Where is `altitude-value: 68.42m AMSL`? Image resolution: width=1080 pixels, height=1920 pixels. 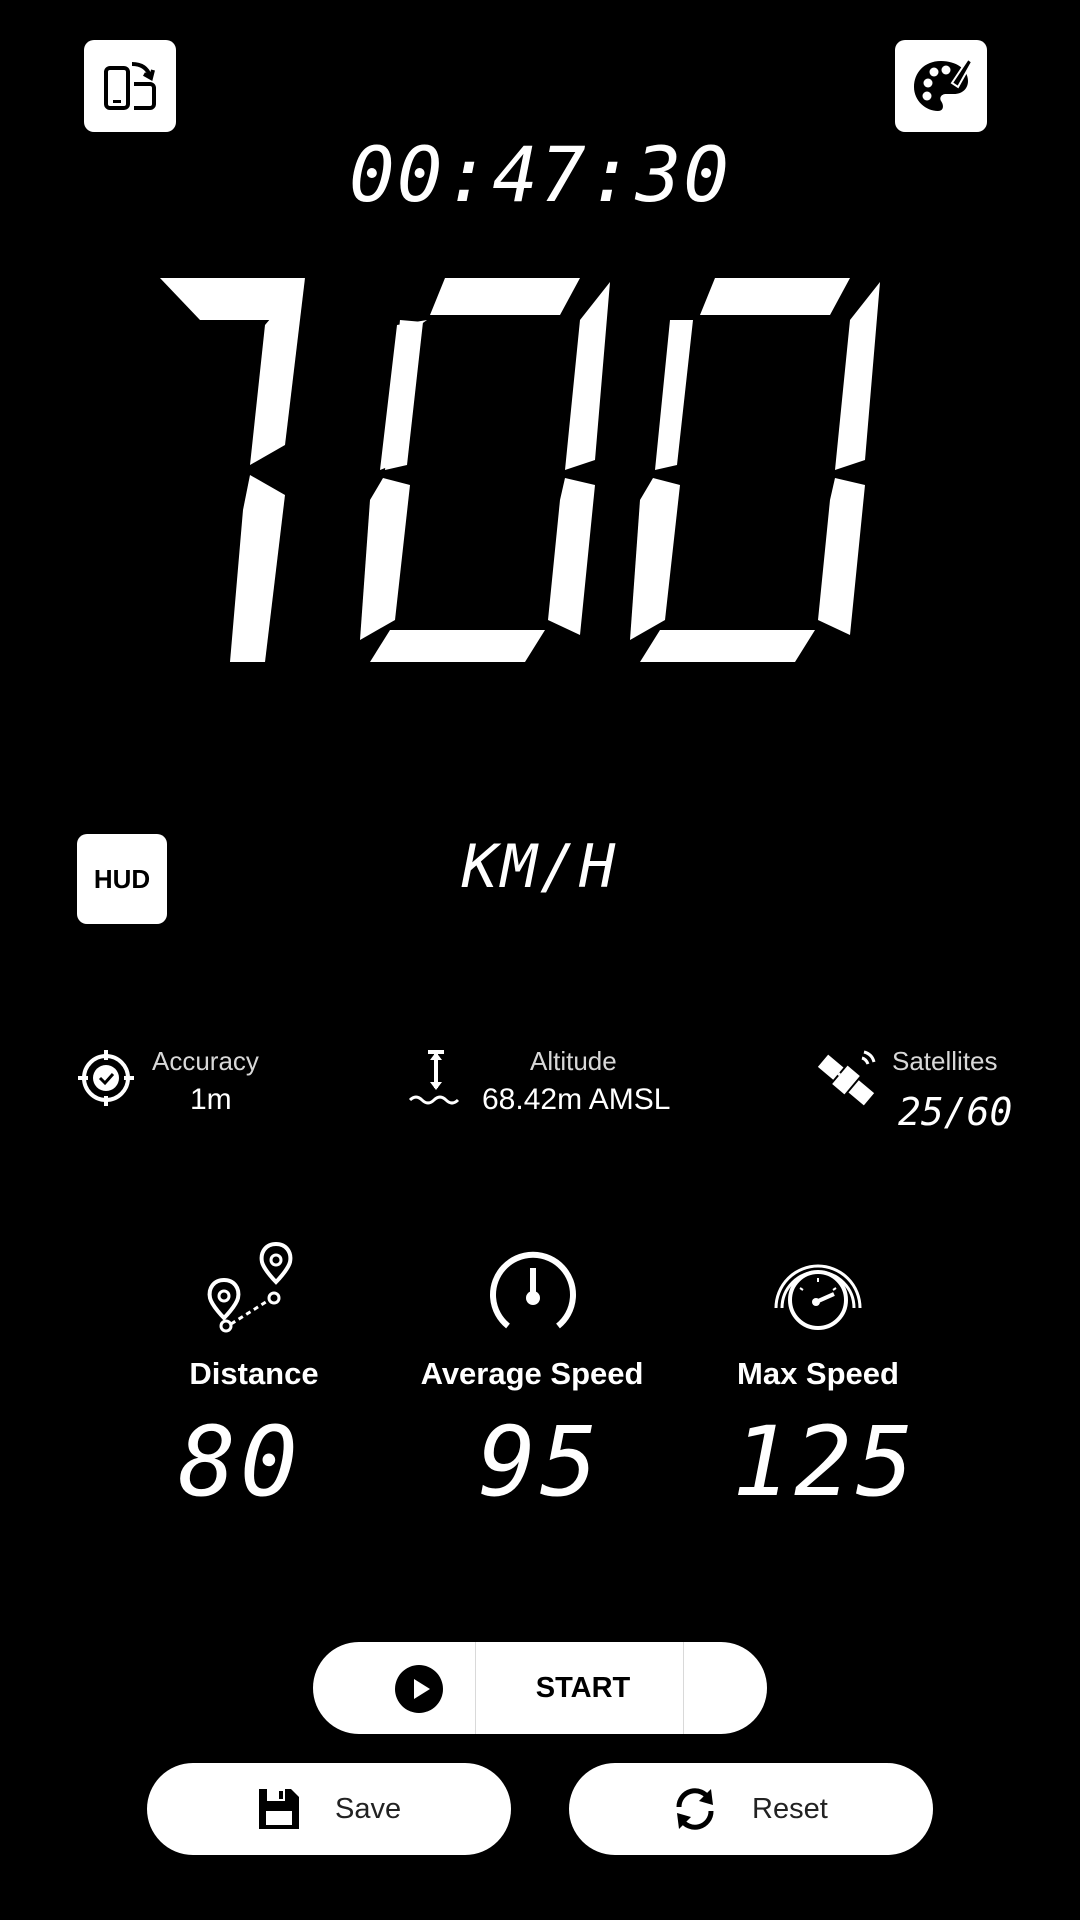
altitude-value: 68.42m AMSL is located at coordinates (576, 1099).